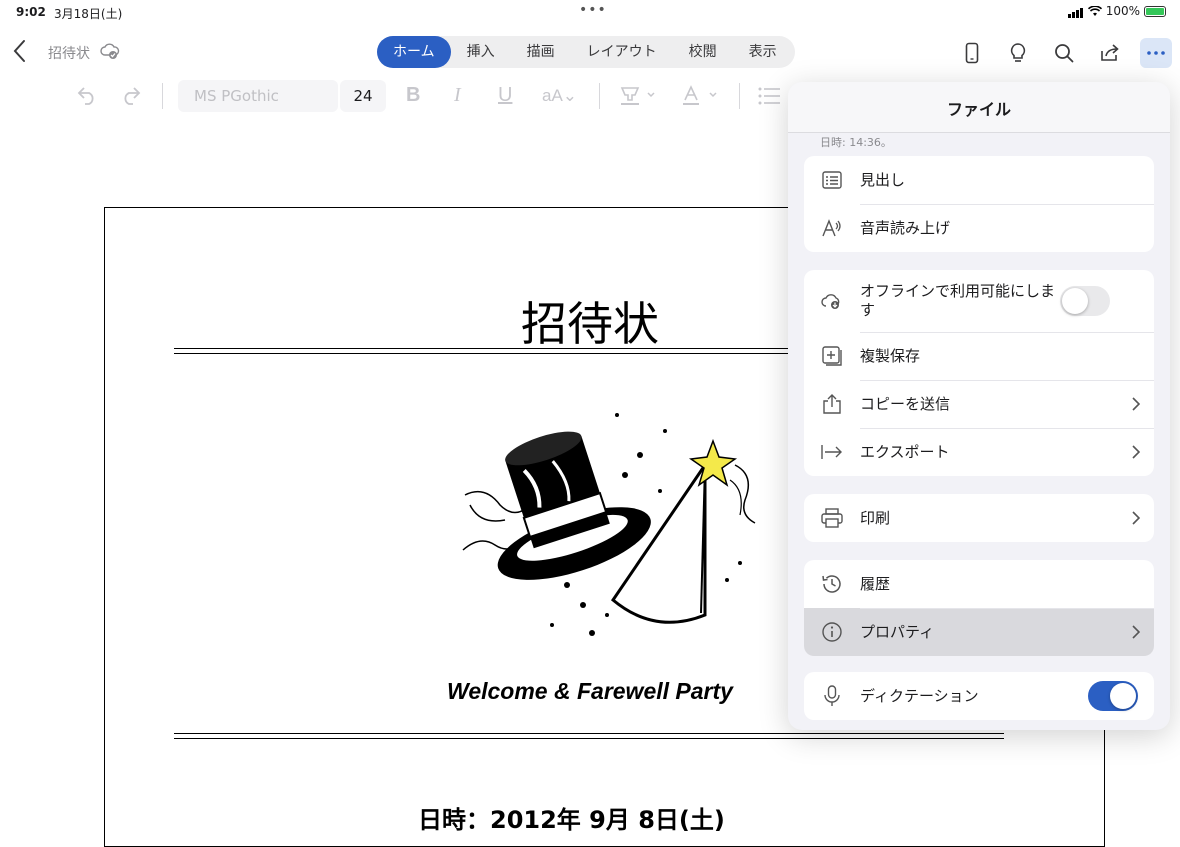 This screenshot has width=1180, height=847. I want to click on save-copy-label: 複製保存, so click(890, 355).